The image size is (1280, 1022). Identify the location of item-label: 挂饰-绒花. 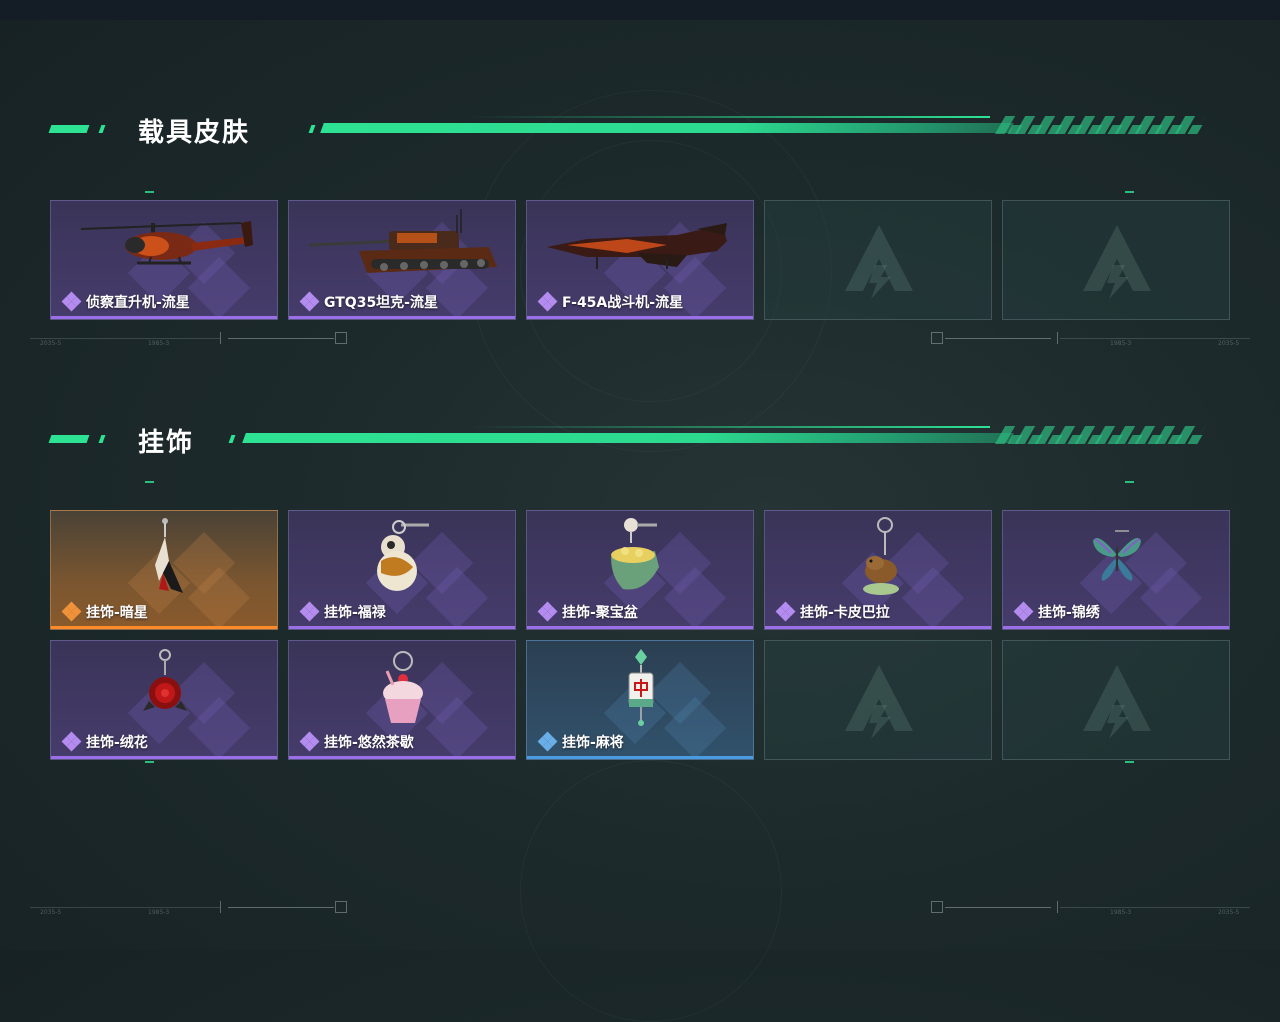
(104, 741).